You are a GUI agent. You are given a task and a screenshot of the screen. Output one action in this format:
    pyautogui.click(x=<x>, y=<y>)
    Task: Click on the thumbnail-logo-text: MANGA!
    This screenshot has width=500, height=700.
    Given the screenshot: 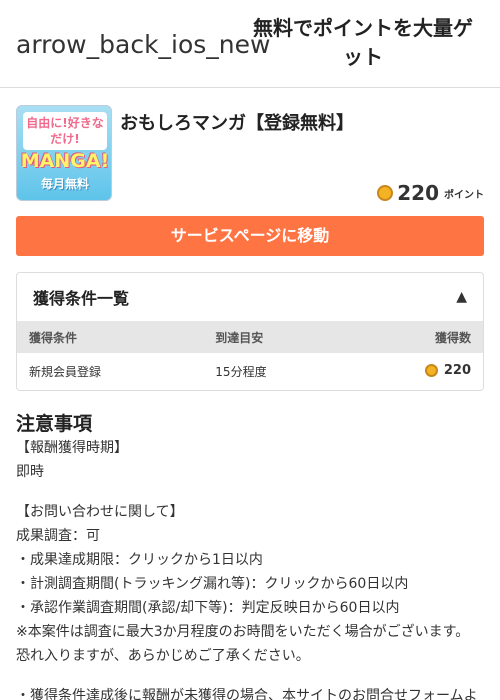 What is the action you would take?
    pyautogui.click(x=65, y=161)
    